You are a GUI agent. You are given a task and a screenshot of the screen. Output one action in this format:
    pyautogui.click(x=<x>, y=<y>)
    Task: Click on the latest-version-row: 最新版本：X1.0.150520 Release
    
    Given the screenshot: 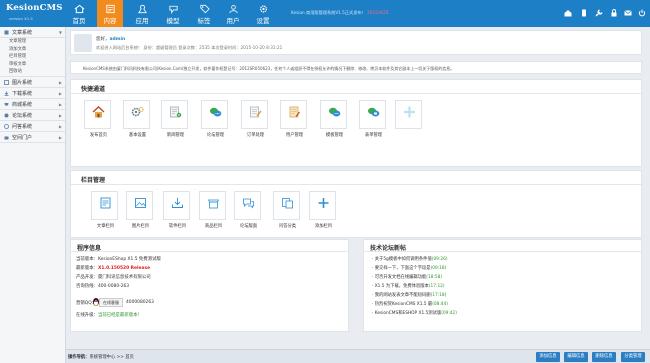 What is the action you would take?
    pyautogui.click(x=113, y=268)
    